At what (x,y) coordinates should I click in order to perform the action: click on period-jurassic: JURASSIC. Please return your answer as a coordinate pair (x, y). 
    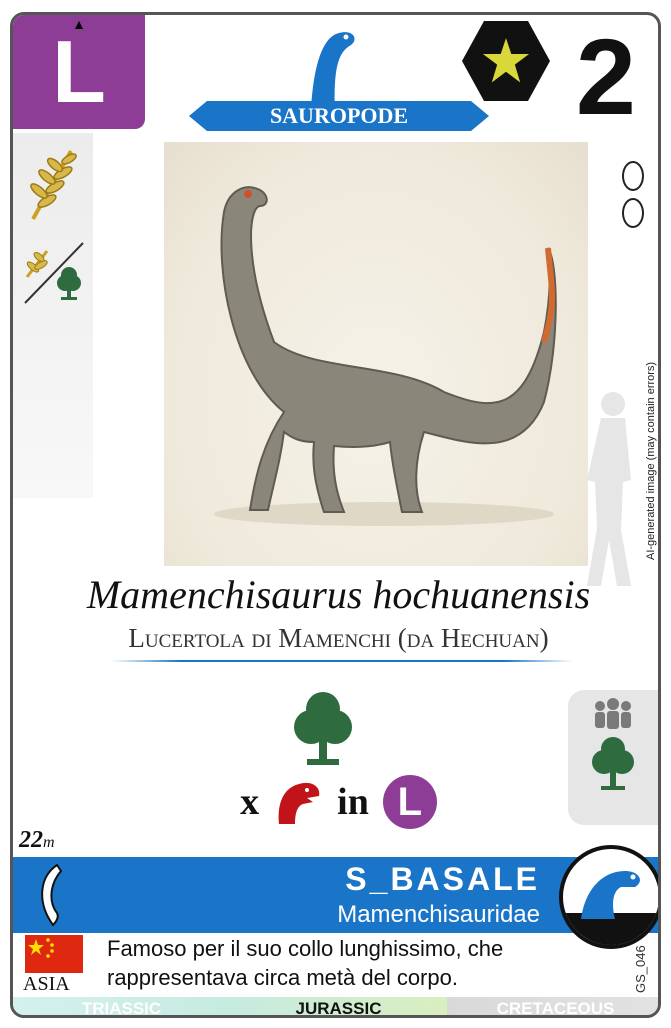
    Looking at the image, I should click on (338, 1006).